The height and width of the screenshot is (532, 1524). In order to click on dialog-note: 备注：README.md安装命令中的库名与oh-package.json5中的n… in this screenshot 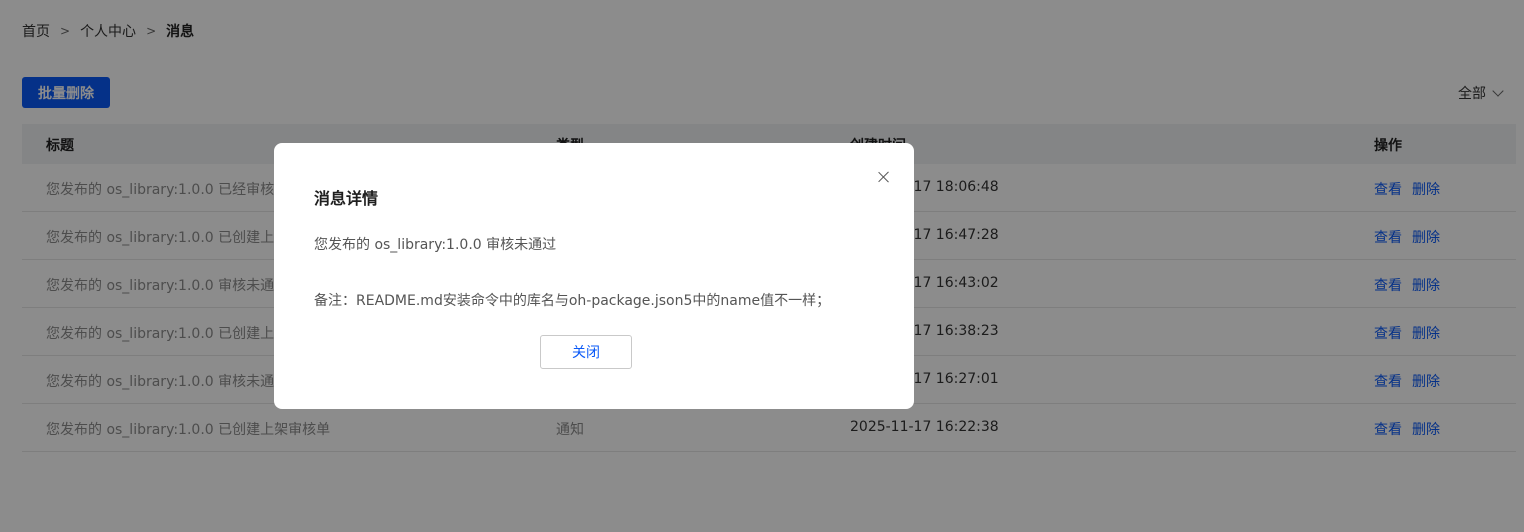, I will do `click(572, 301)`.